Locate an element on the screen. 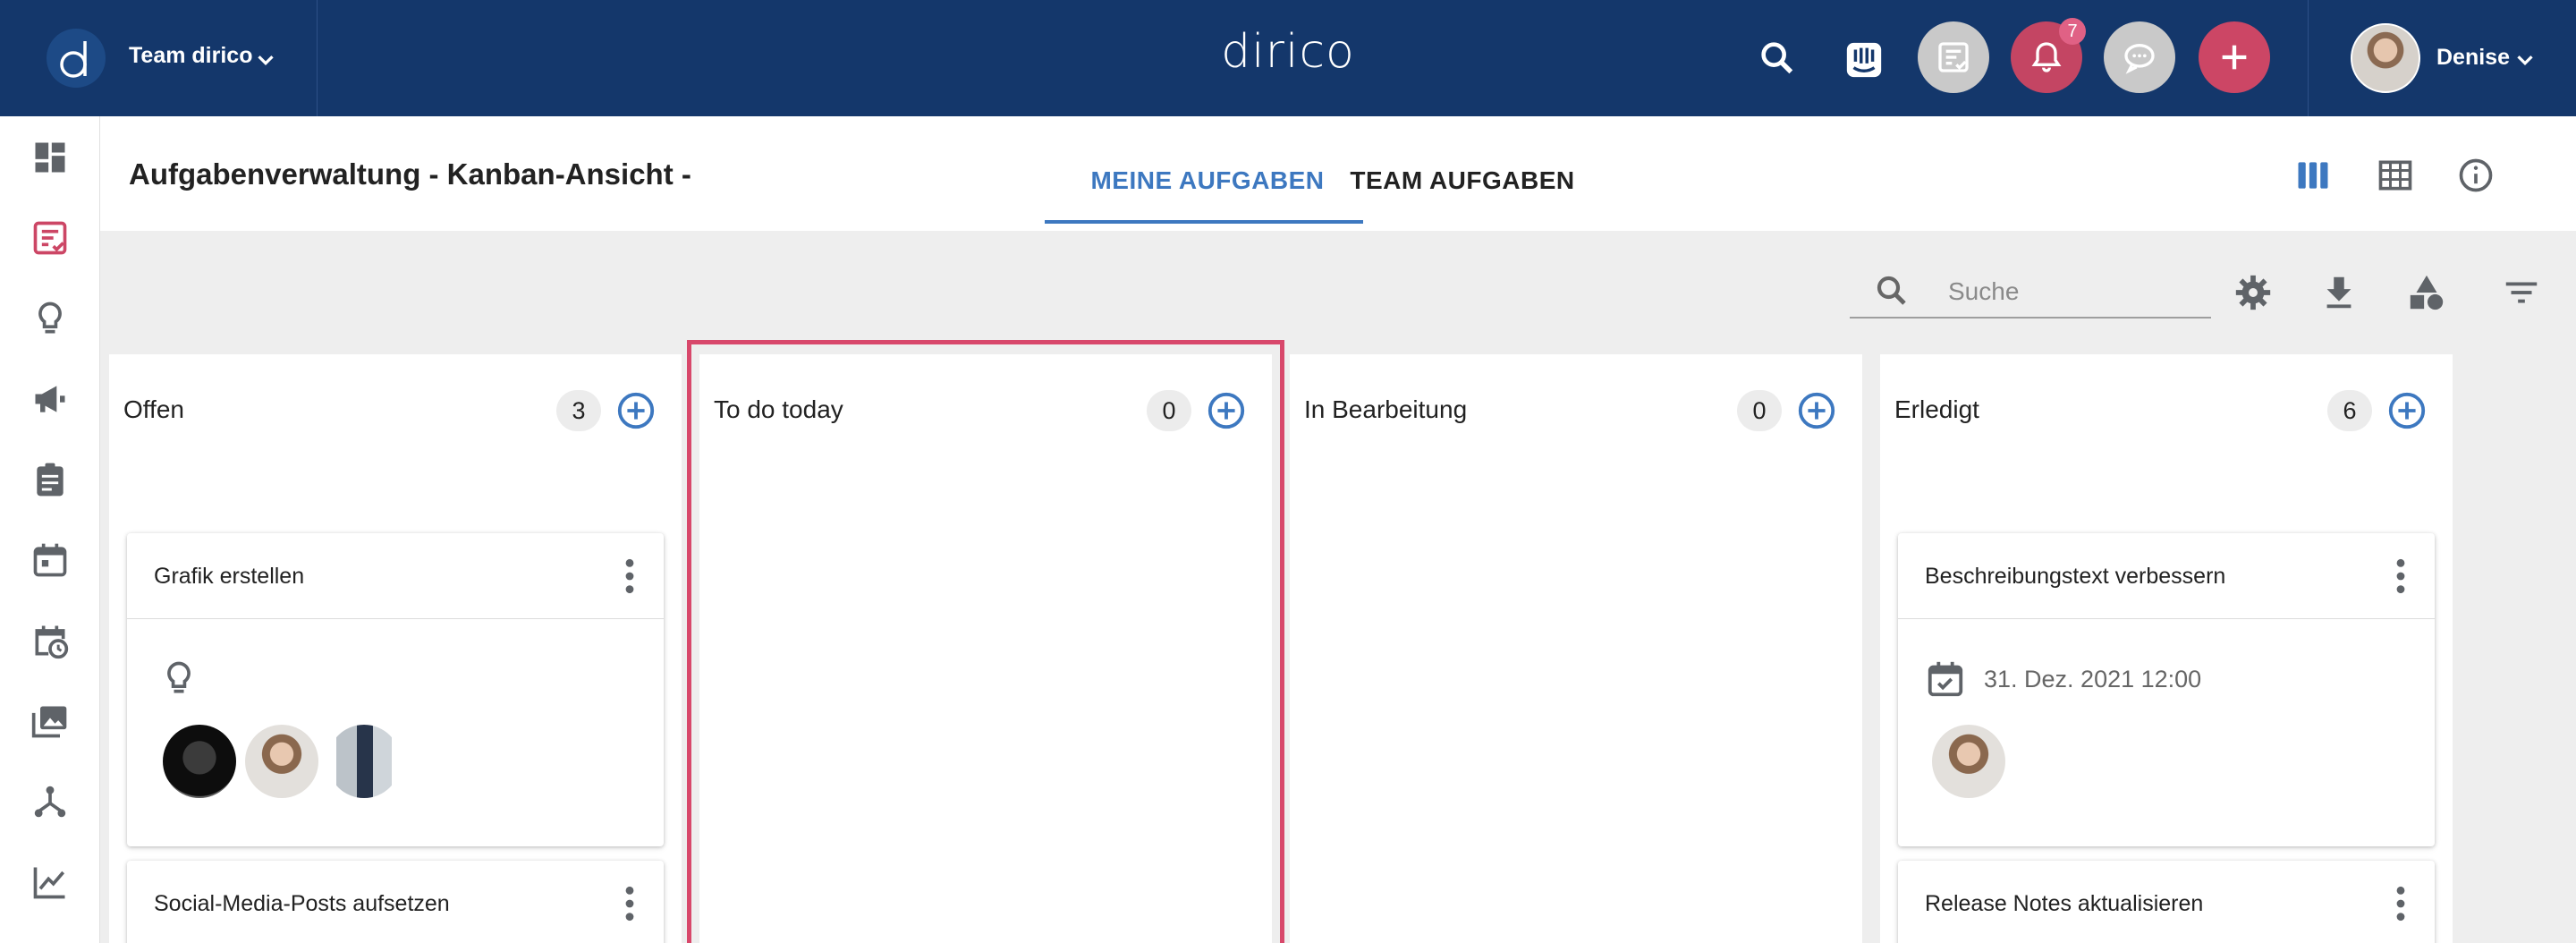  settings-gear-icon is located at coordinates (2253, 292).